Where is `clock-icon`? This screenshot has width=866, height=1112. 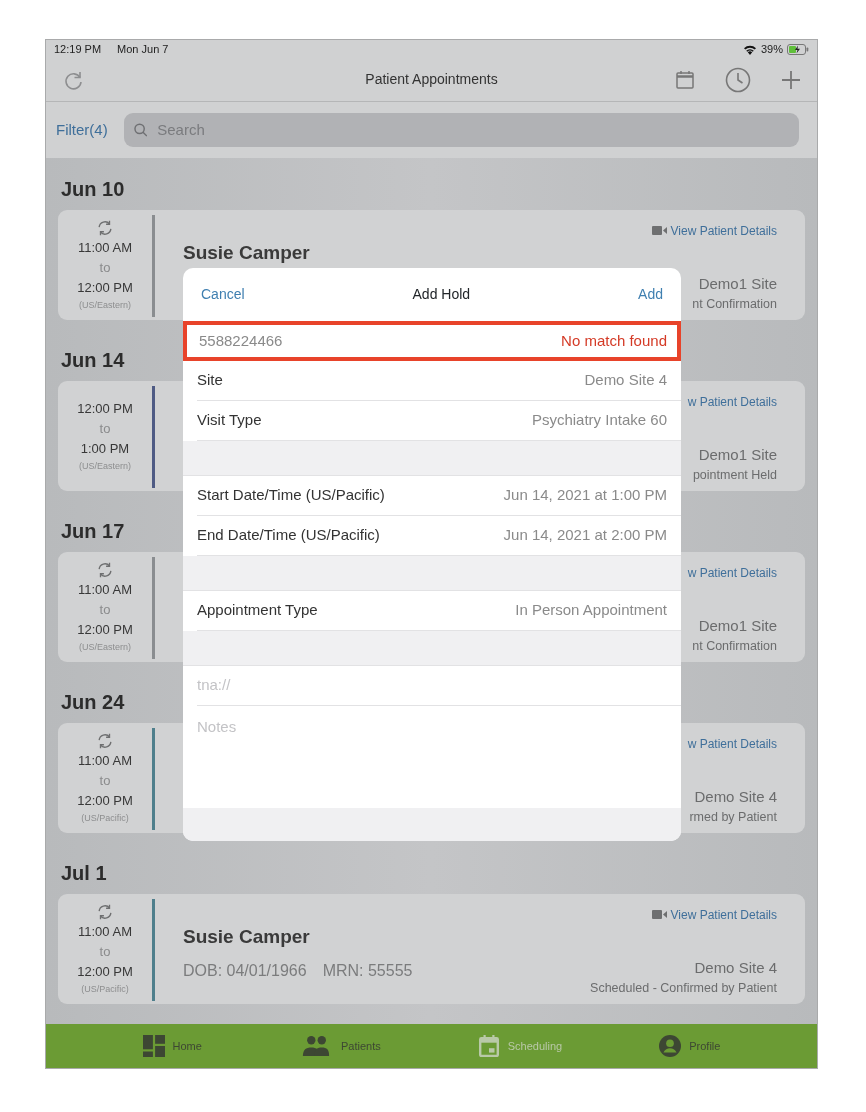 clock-icon is located at coordinates (738, 79).